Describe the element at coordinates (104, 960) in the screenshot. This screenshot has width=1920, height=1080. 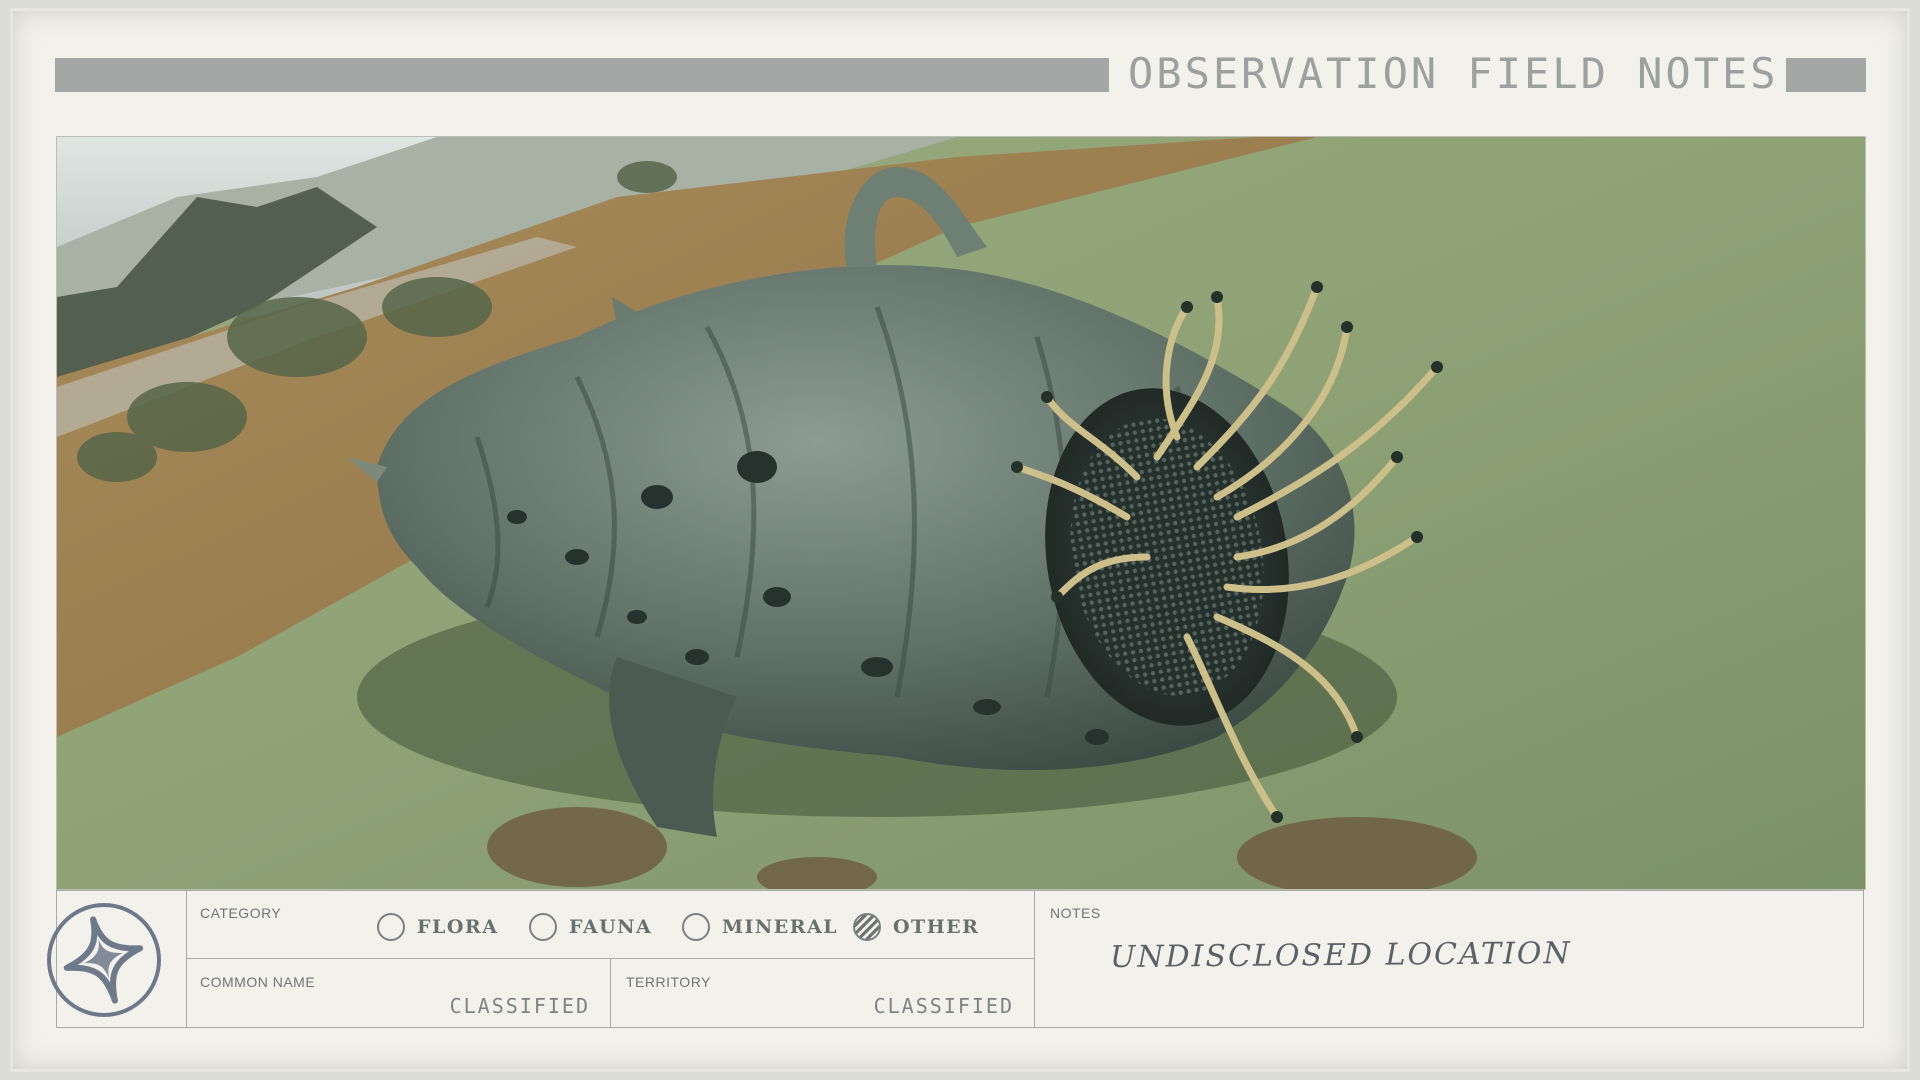
I see `star-compass-emblem-icon` at that location.